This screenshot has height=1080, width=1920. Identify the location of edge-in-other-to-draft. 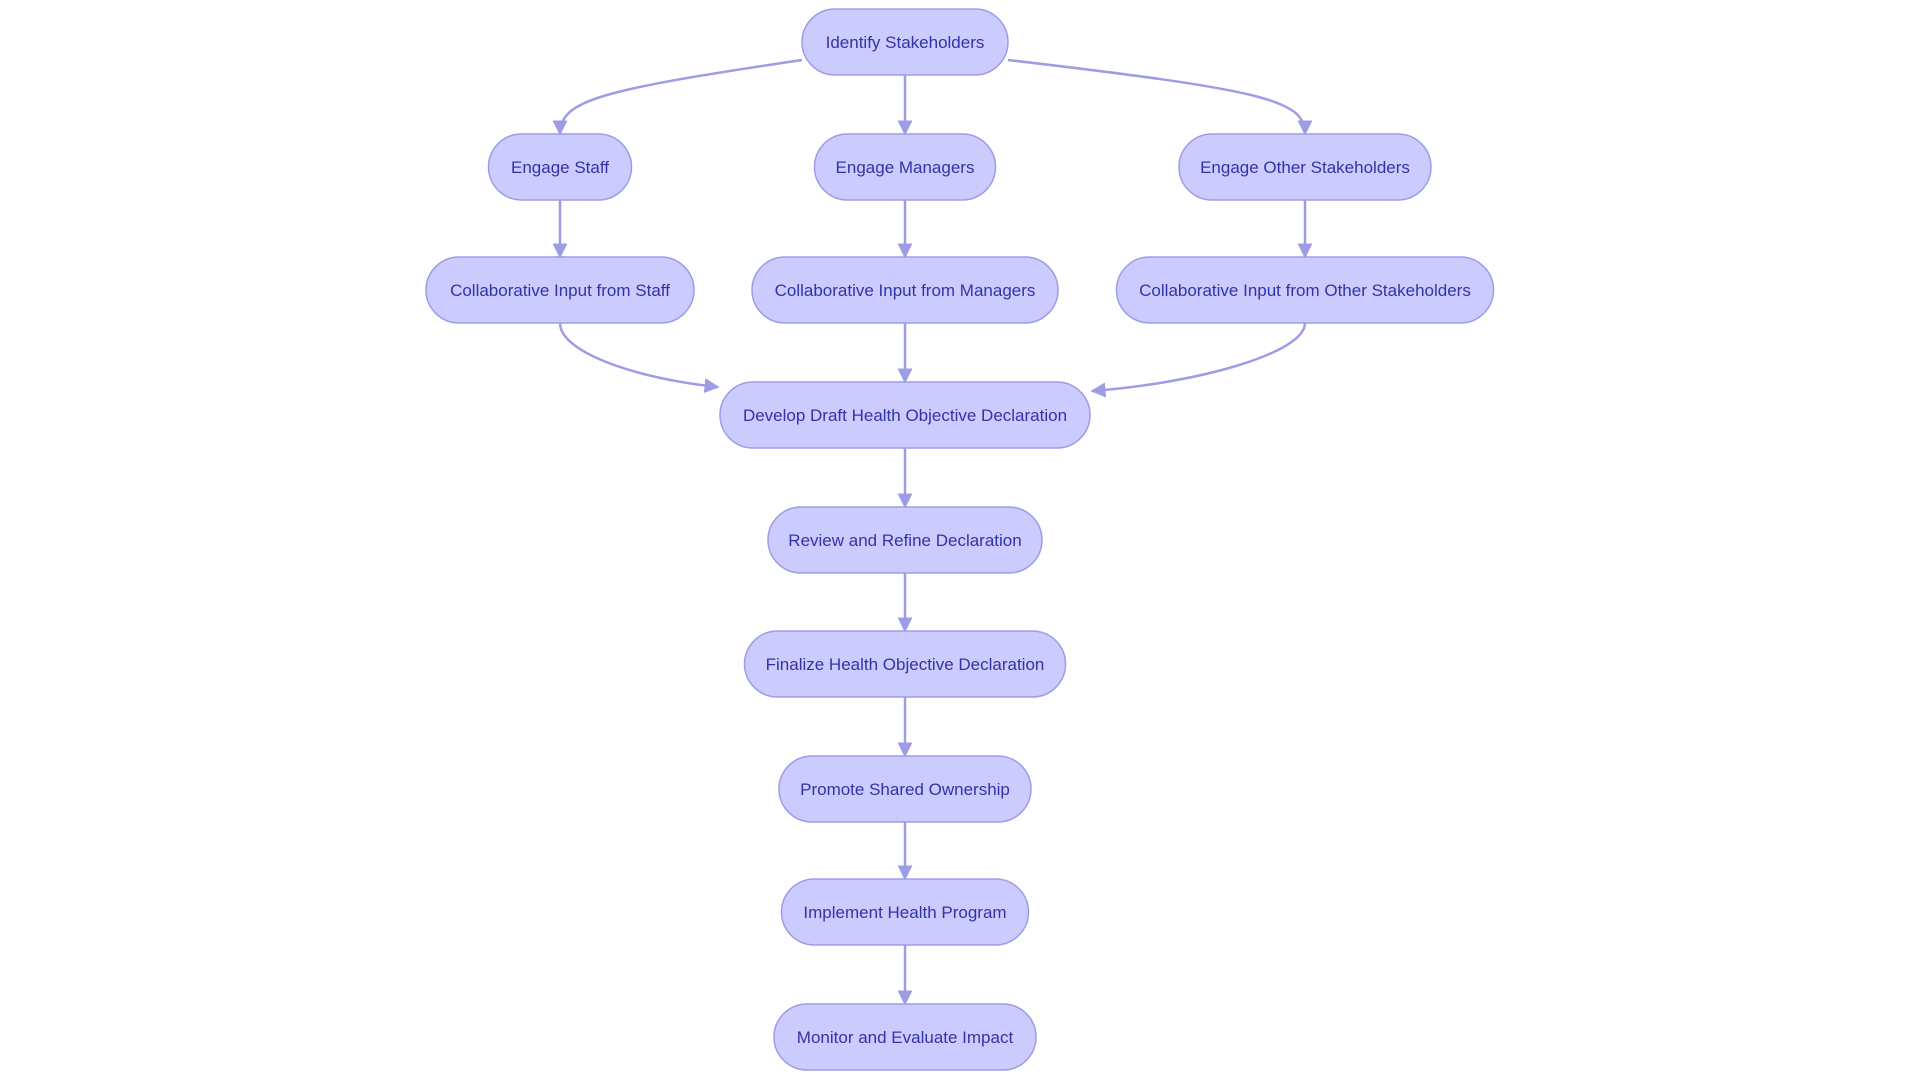
(1198, 360).